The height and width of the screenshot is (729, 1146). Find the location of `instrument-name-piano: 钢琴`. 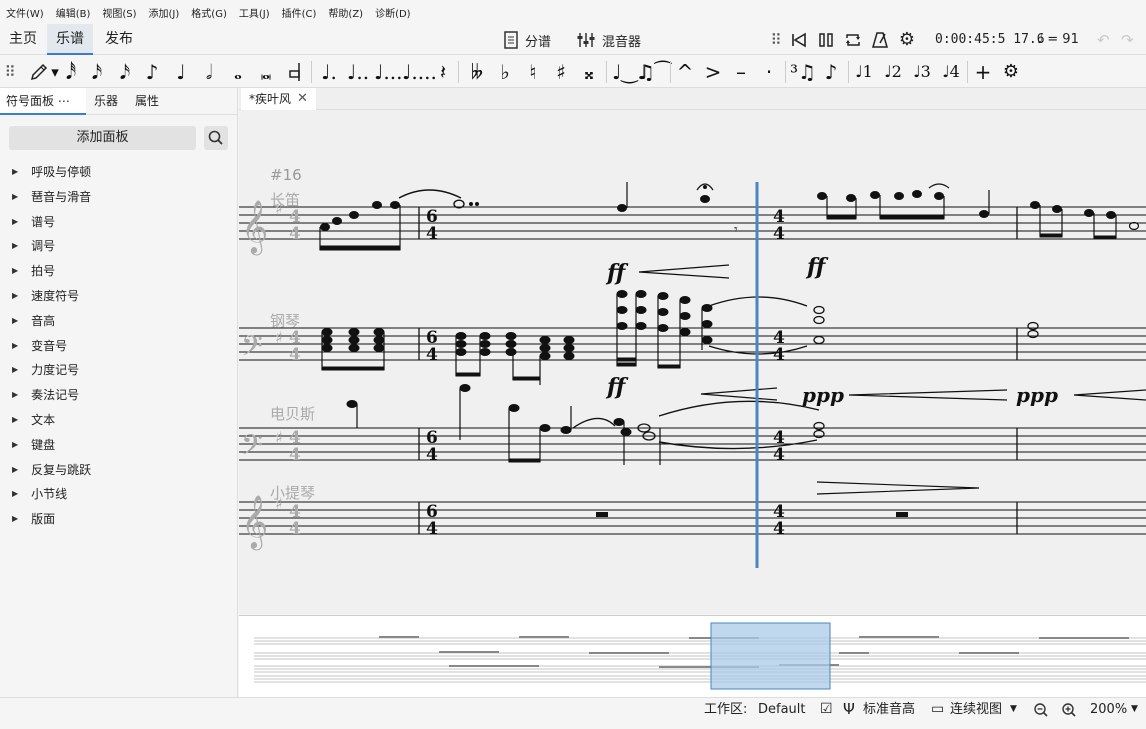

instrument-name-piano: 钢琴 is located at coordinates (285, 321).